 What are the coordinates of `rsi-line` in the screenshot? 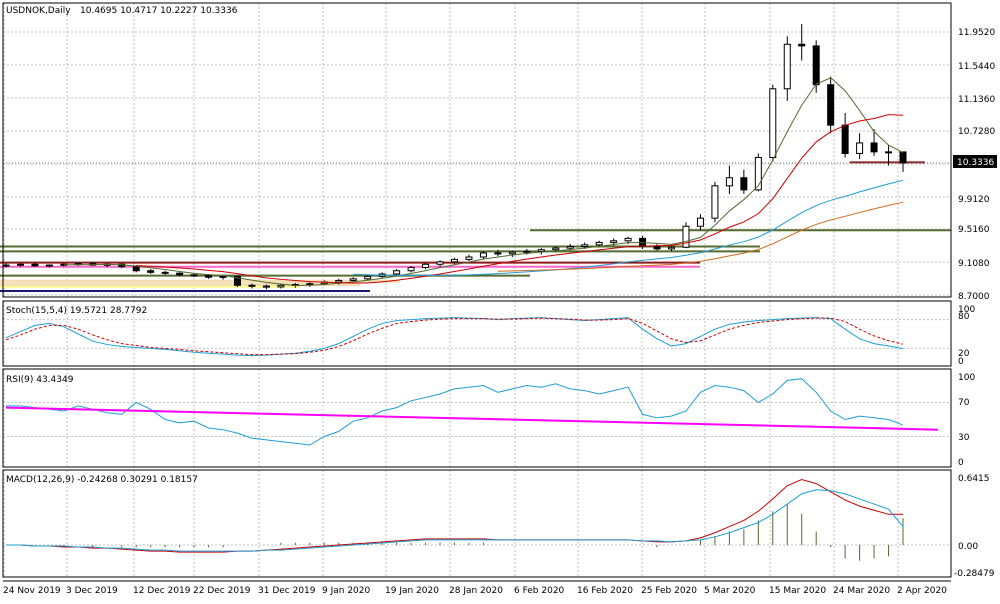 It's located at (455, 412).